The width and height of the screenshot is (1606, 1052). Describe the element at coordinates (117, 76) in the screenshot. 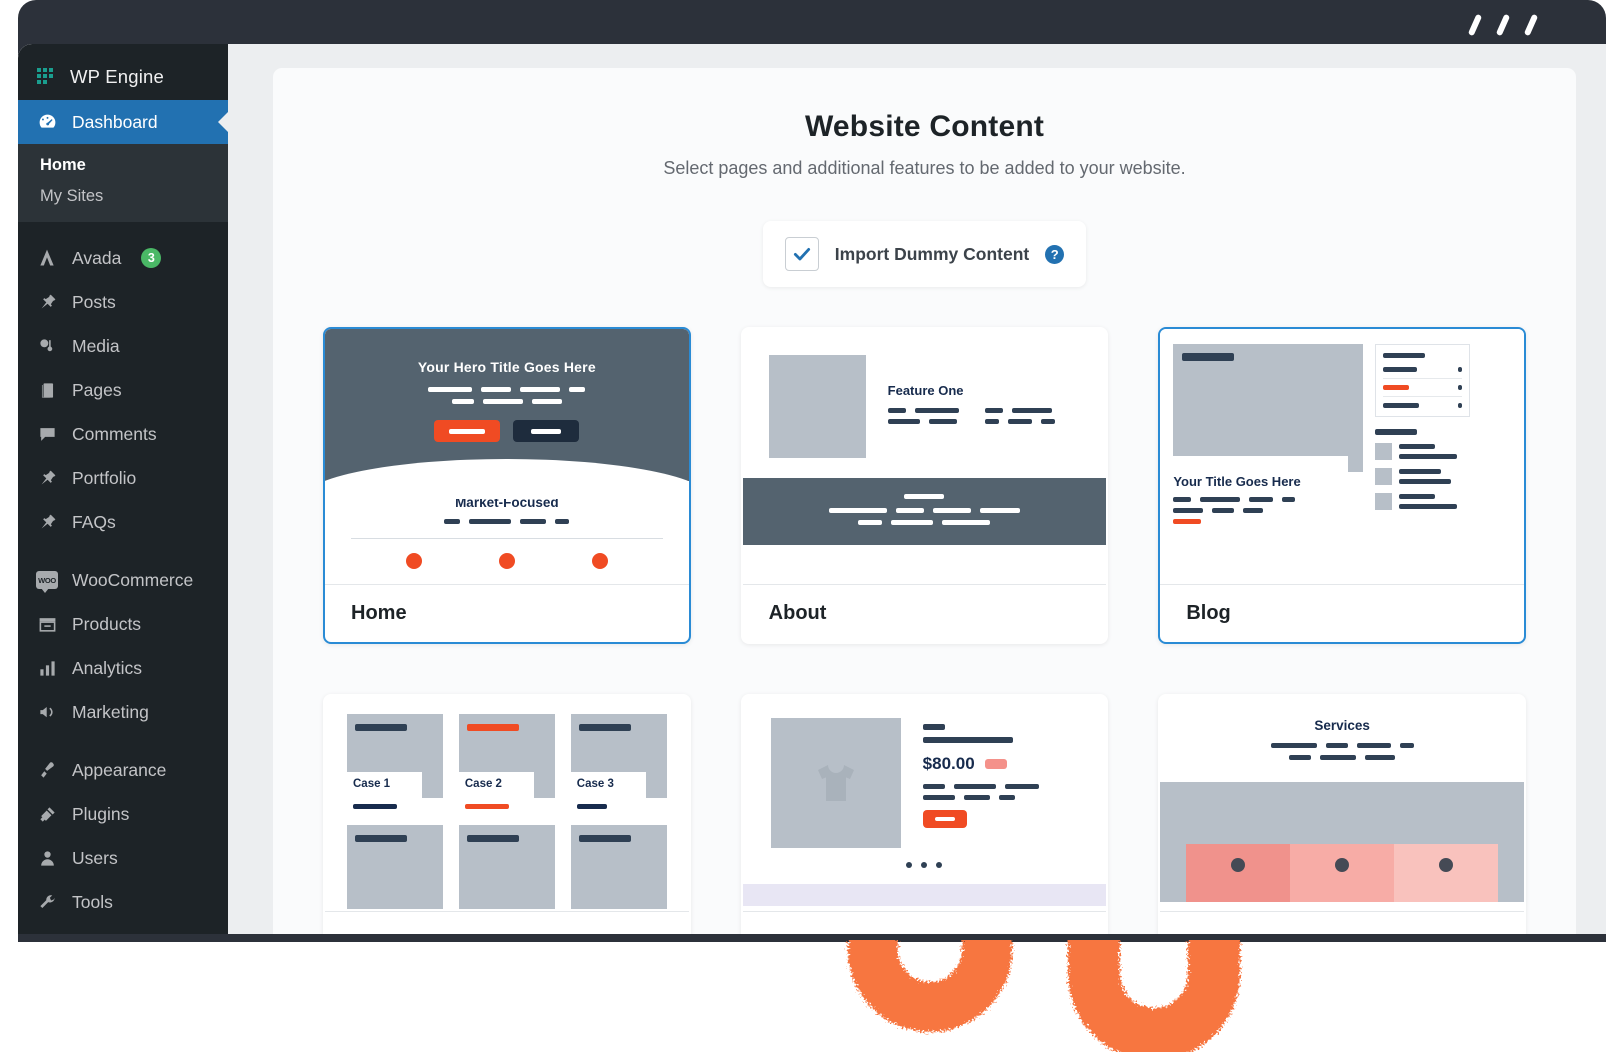

I see `sidebar-brand-label: WP Engine` at that location.